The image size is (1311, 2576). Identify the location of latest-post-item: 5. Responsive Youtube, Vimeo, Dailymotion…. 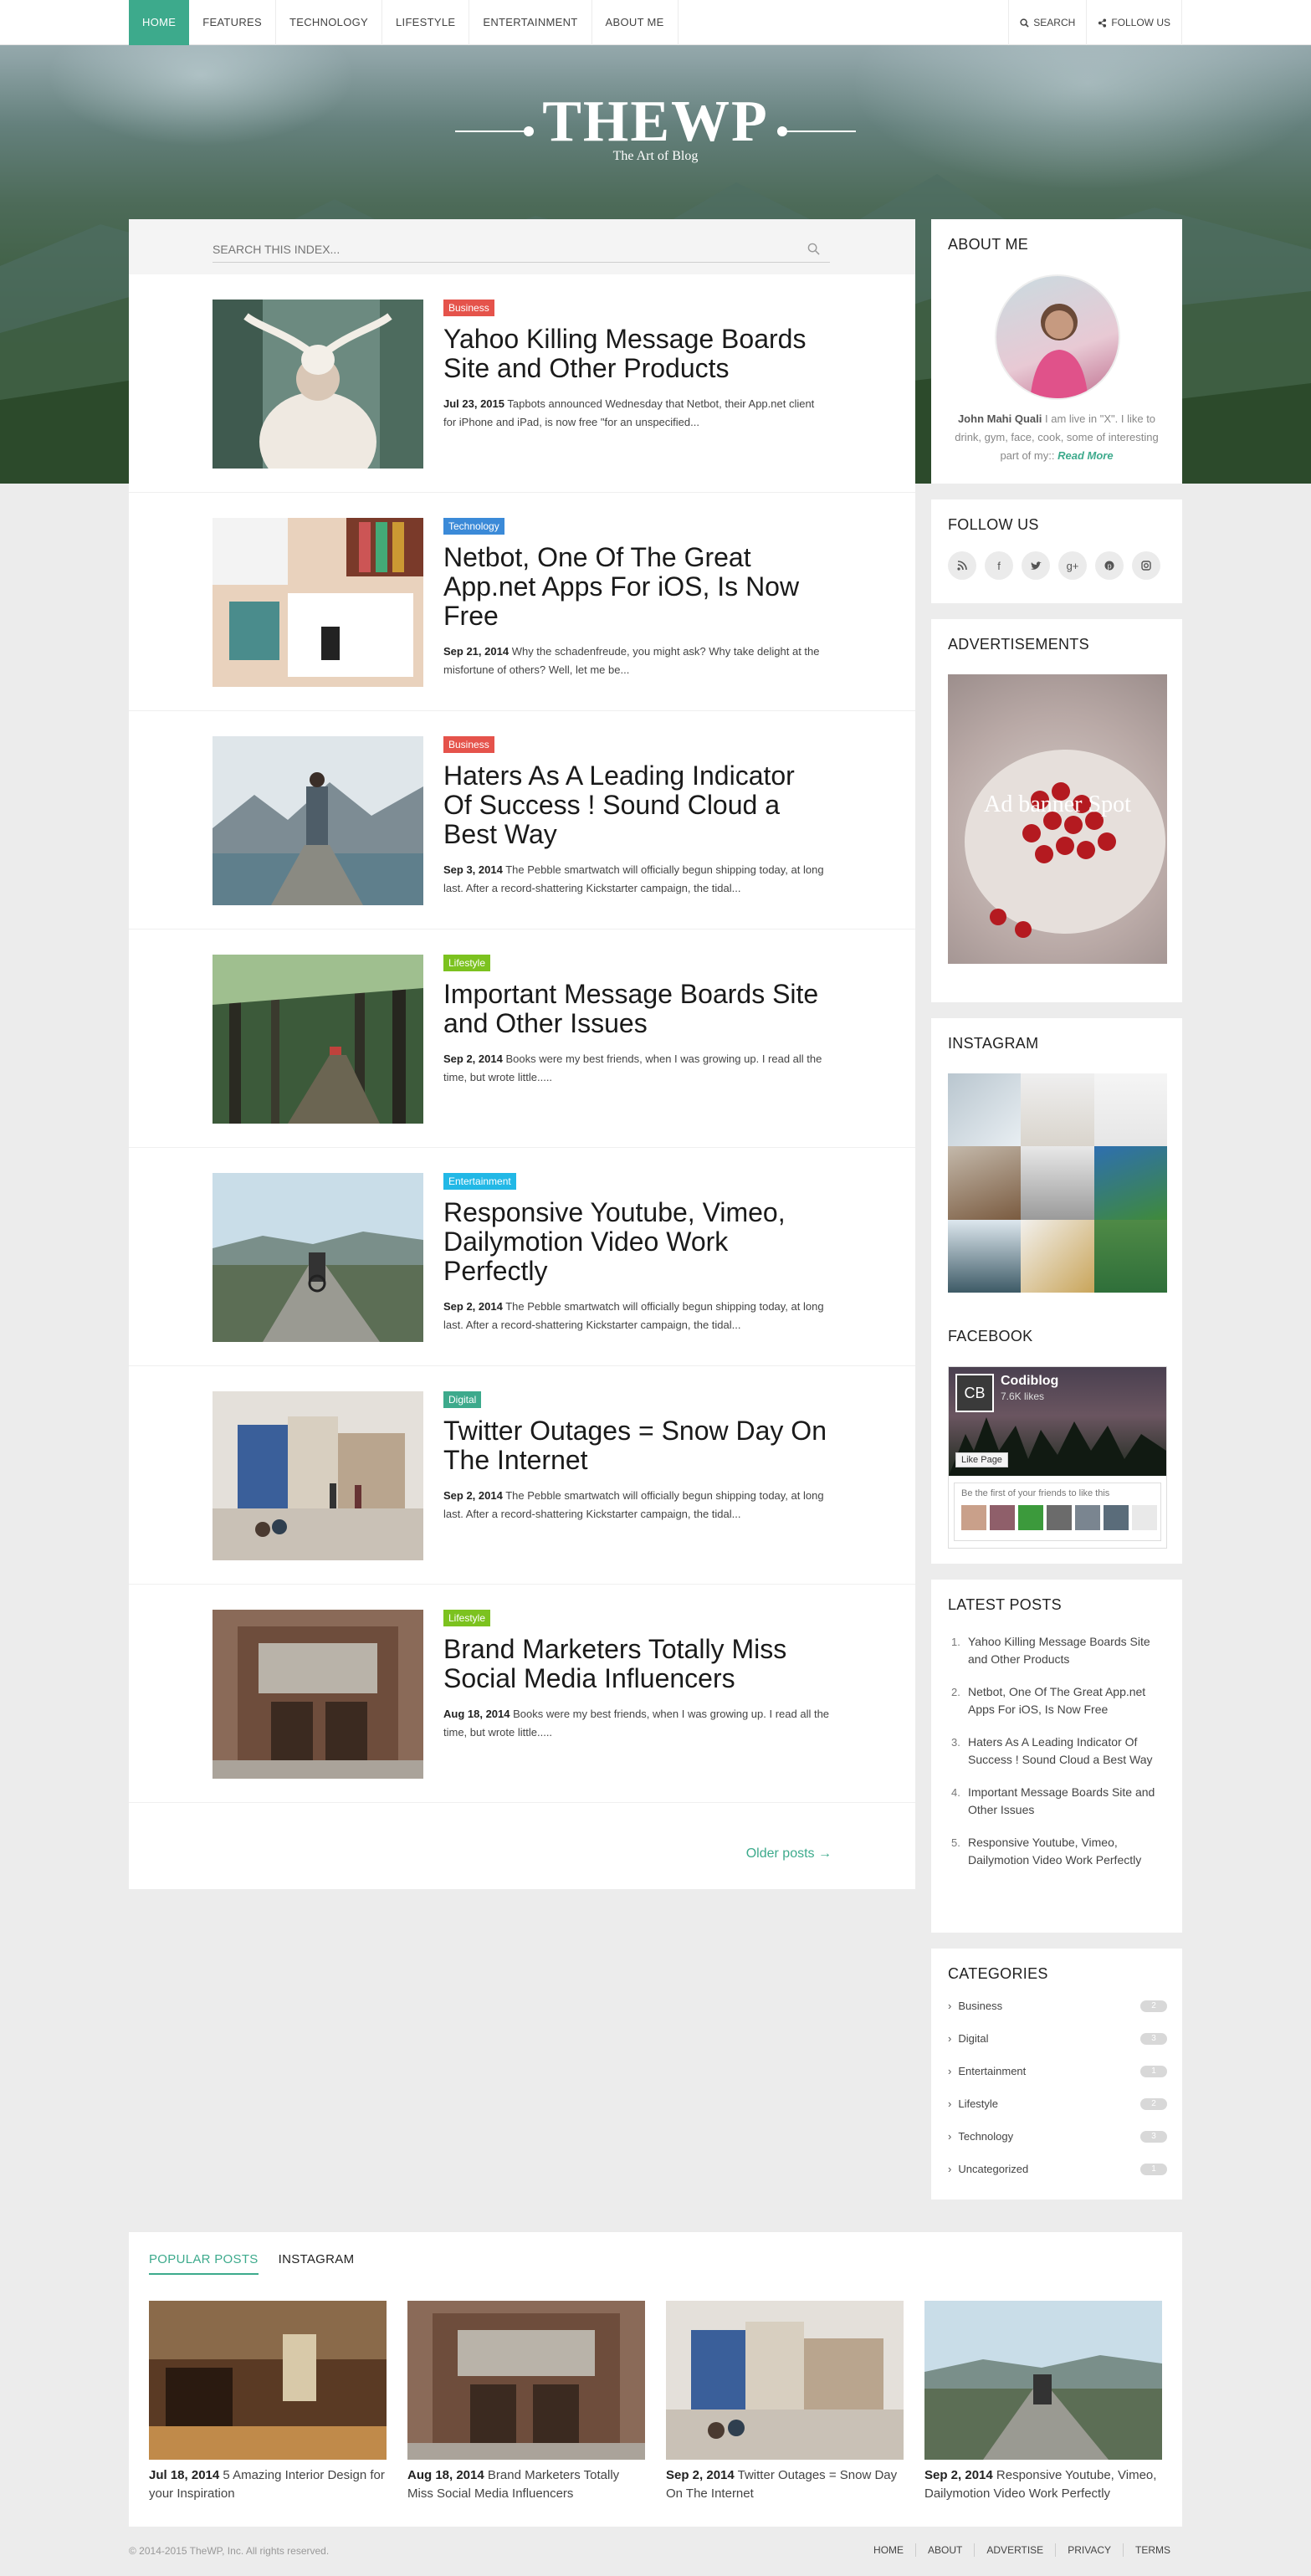
(1060, 1851).